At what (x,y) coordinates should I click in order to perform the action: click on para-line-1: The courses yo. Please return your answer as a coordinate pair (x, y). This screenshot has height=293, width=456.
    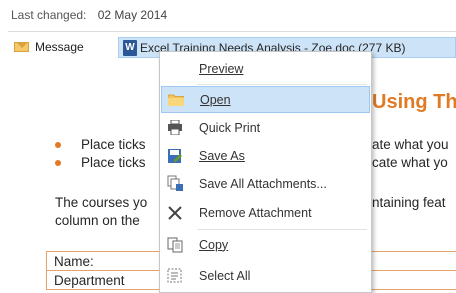
    Looking at the image, I should click on (101, 202).